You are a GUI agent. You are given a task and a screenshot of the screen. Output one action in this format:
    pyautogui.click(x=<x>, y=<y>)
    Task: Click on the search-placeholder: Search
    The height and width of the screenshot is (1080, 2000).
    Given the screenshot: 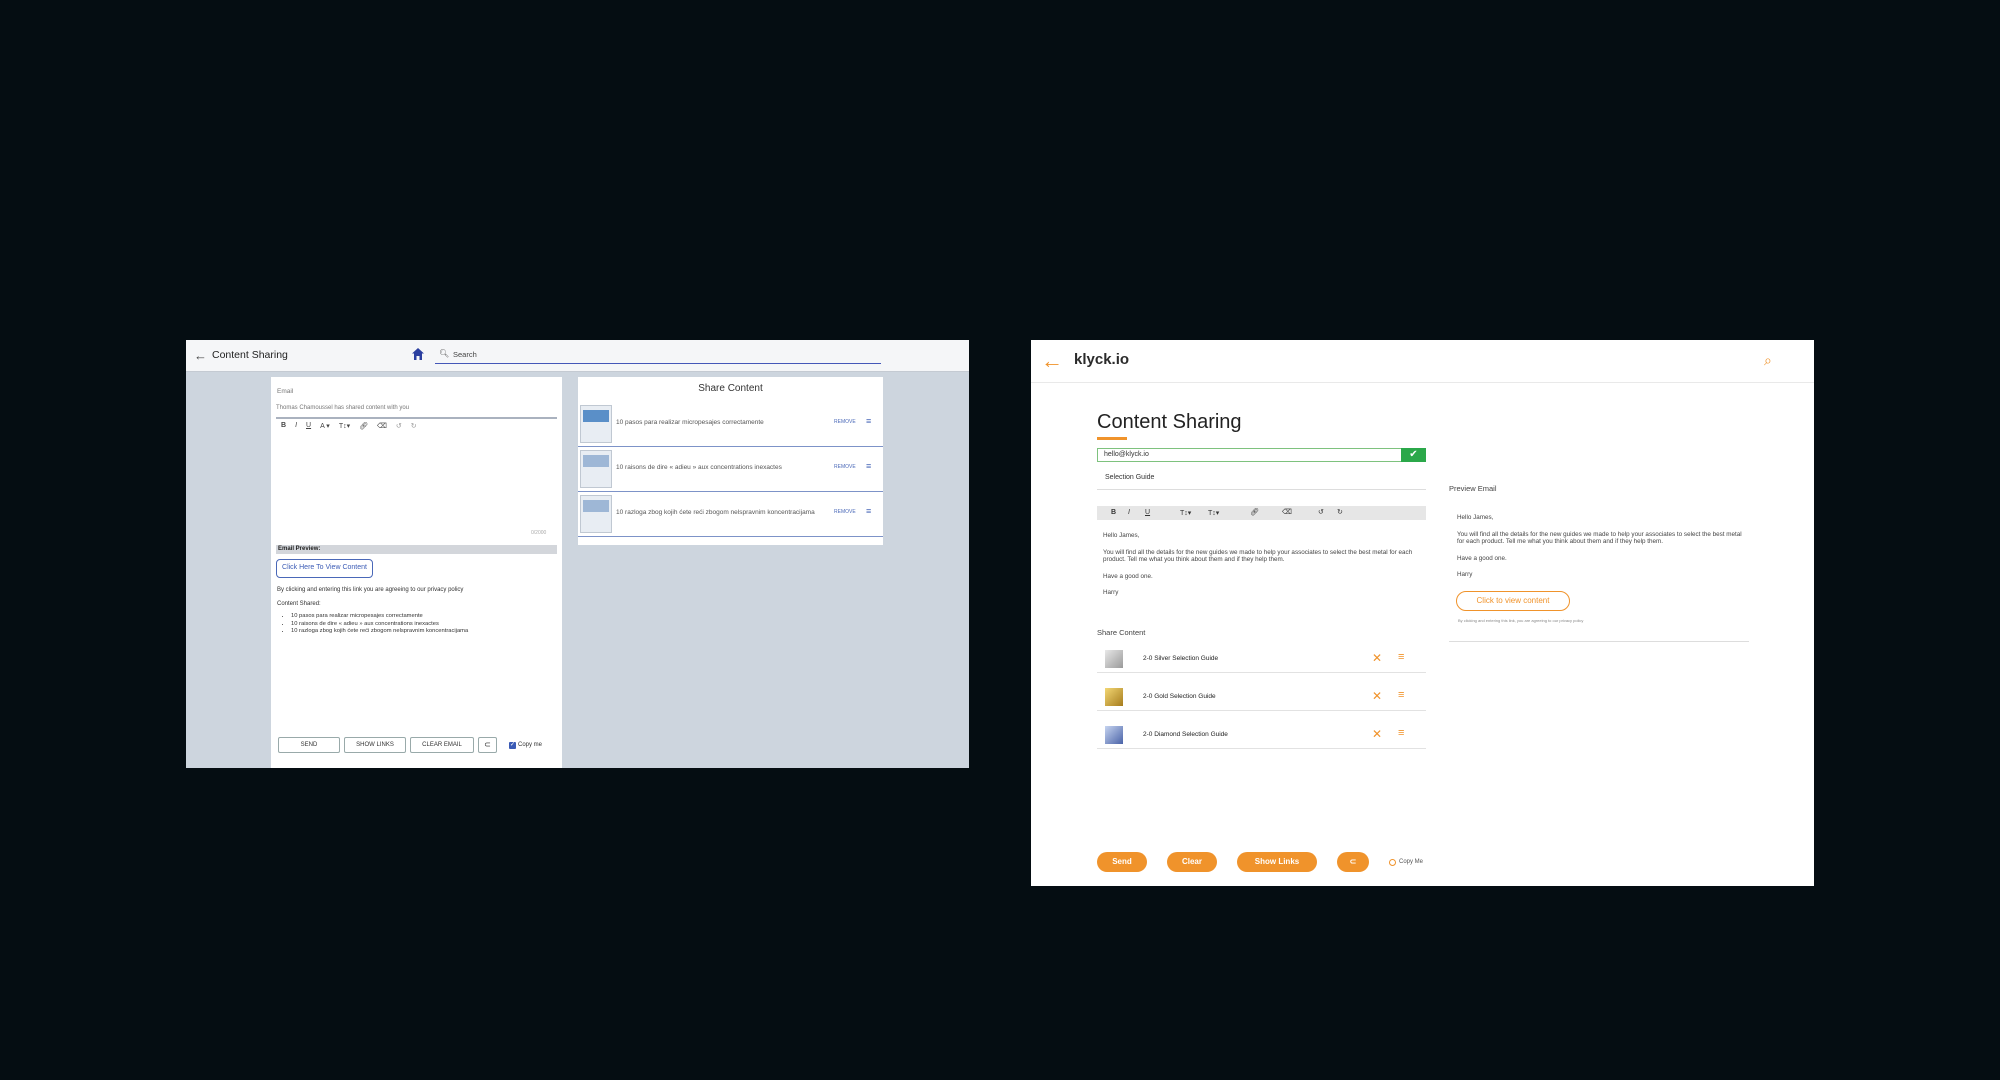 What is the action you would take?
    pyautogui.click(x=465, y=354)
    